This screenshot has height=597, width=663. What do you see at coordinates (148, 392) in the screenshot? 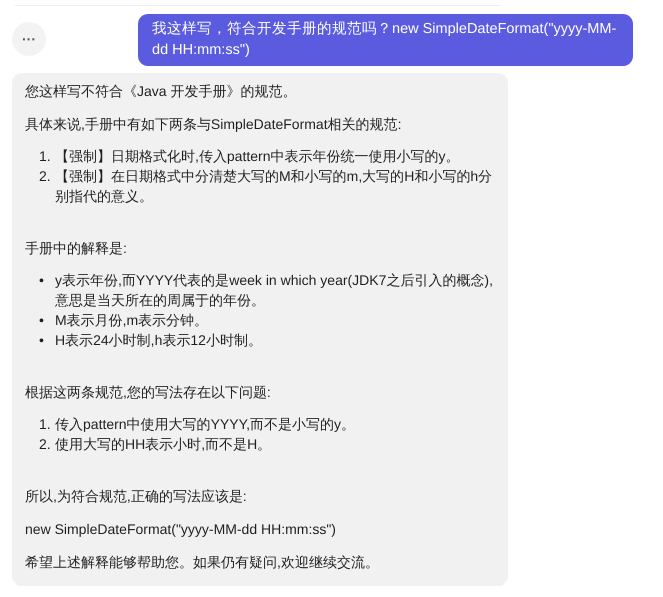
I see `reply-paragraph: 根据这两条规范,您的写法存在以下问题:` at bounding box center [148, 392].